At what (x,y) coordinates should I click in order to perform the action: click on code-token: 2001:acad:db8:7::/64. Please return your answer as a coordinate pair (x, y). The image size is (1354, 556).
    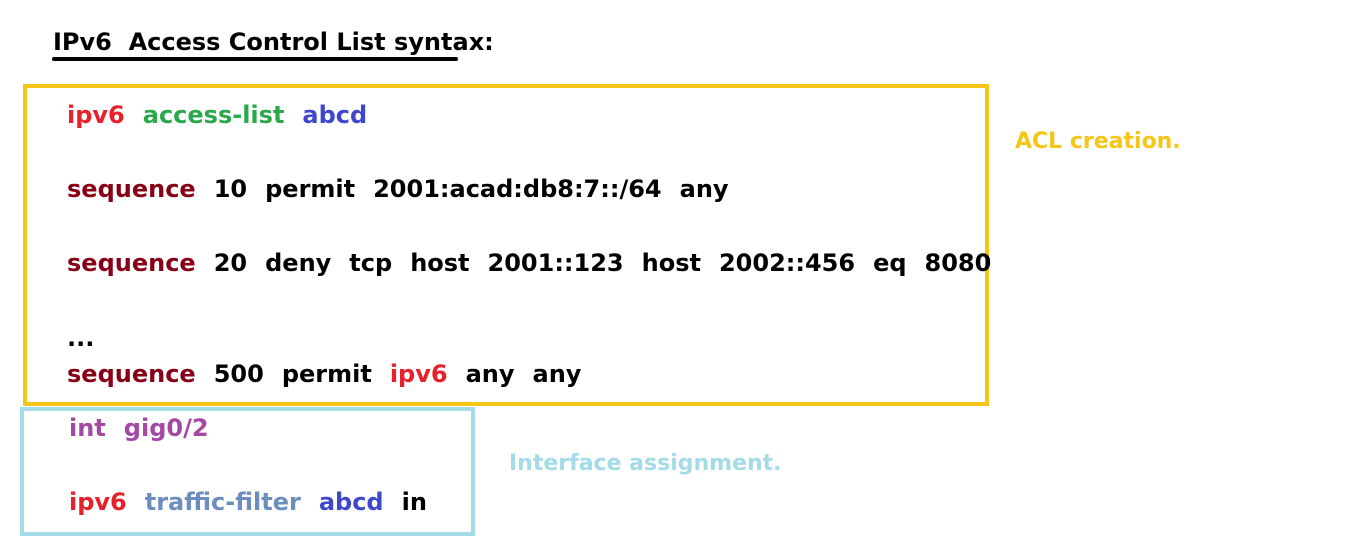
    Looking at the image, I should click on (517, 189).